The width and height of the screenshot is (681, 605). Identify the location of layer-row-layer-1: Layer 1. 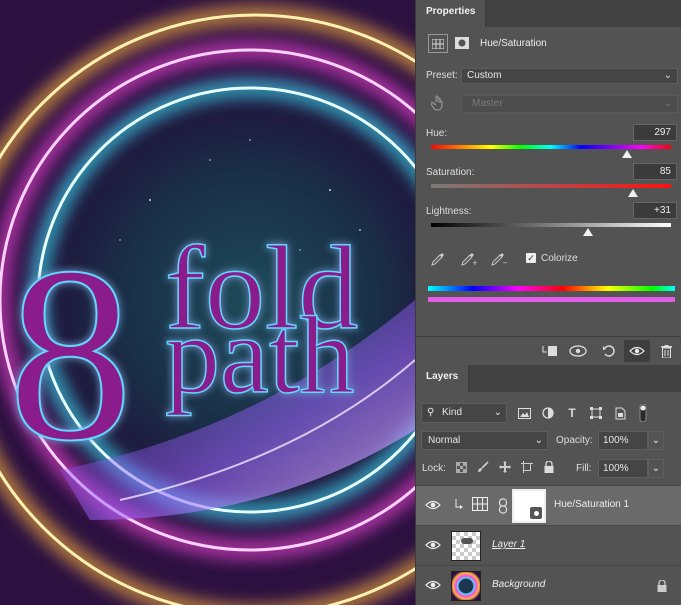
(548, 545).